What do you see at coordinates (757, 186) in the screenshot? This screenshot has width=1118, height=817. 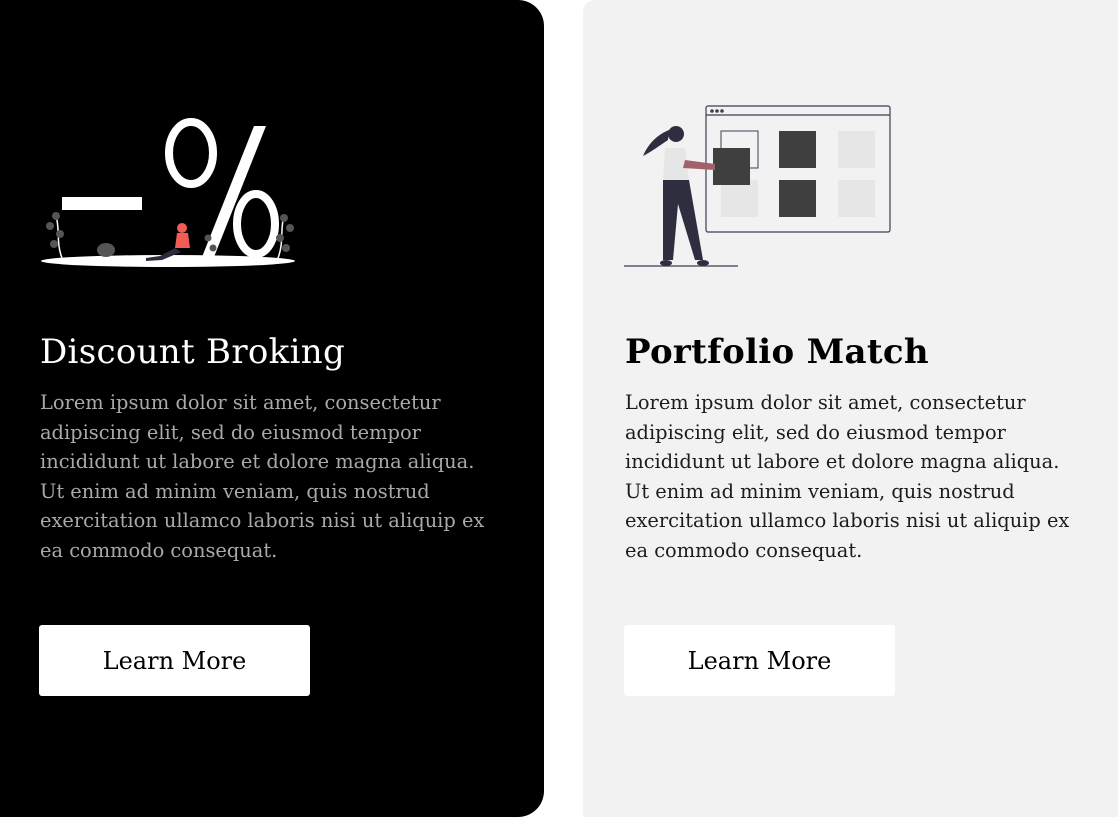 I see `portfolio-illustration` at bounding box center [757, 186].